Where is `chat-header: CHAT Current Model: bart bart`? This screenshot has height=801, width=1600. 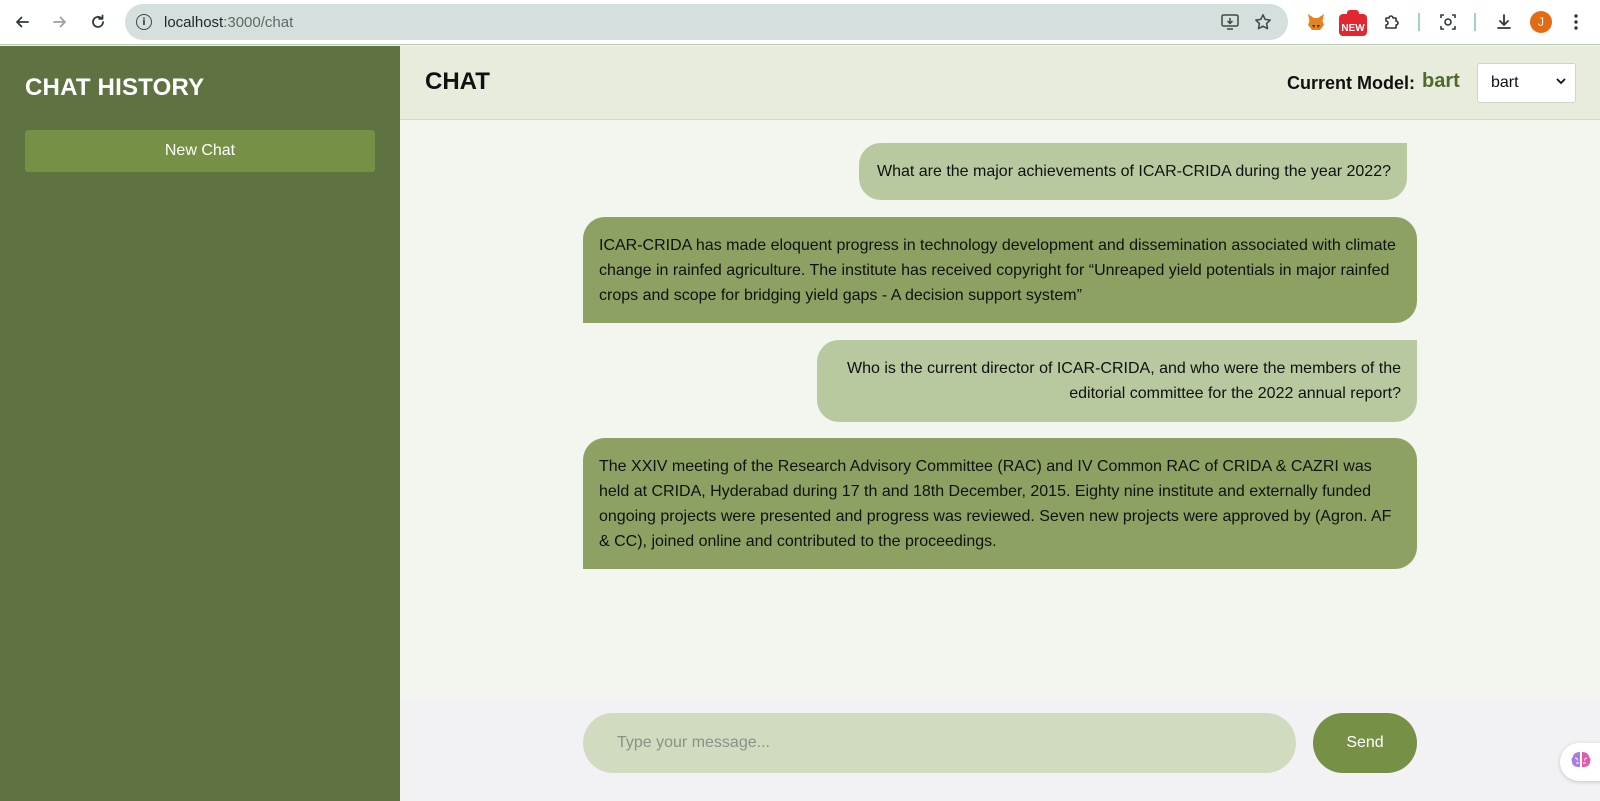 chat-header: CHAT Current Model: bart bart is located at coordinates (1000, 83).